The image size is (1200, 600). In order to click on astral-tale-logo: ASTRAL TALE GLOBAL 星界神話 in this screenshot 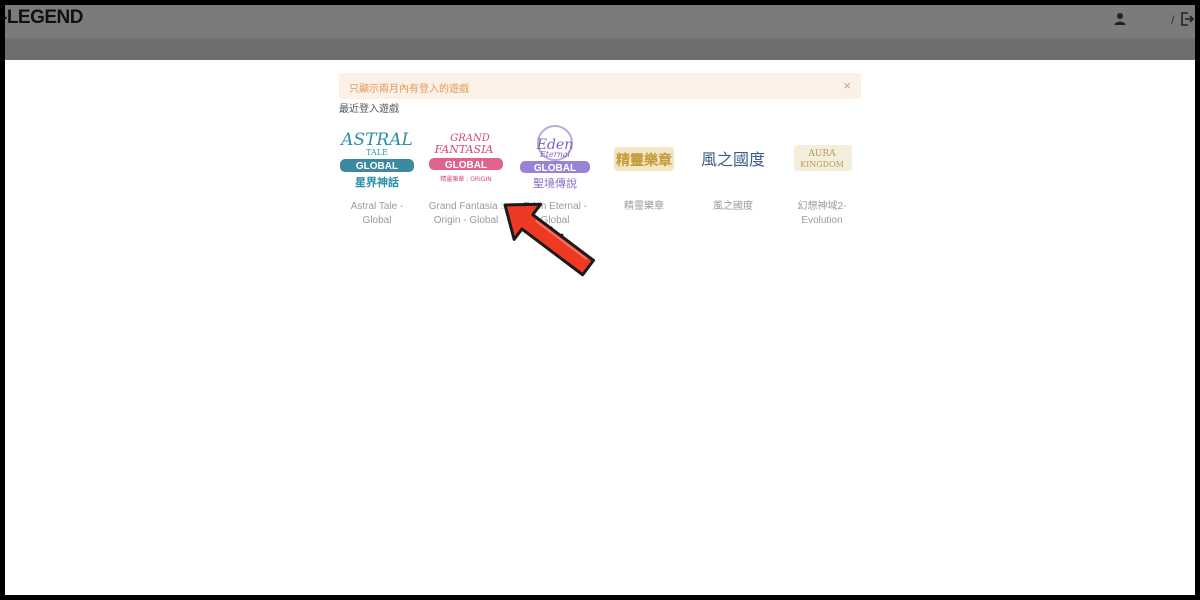, I will do `click(376, 159)`.